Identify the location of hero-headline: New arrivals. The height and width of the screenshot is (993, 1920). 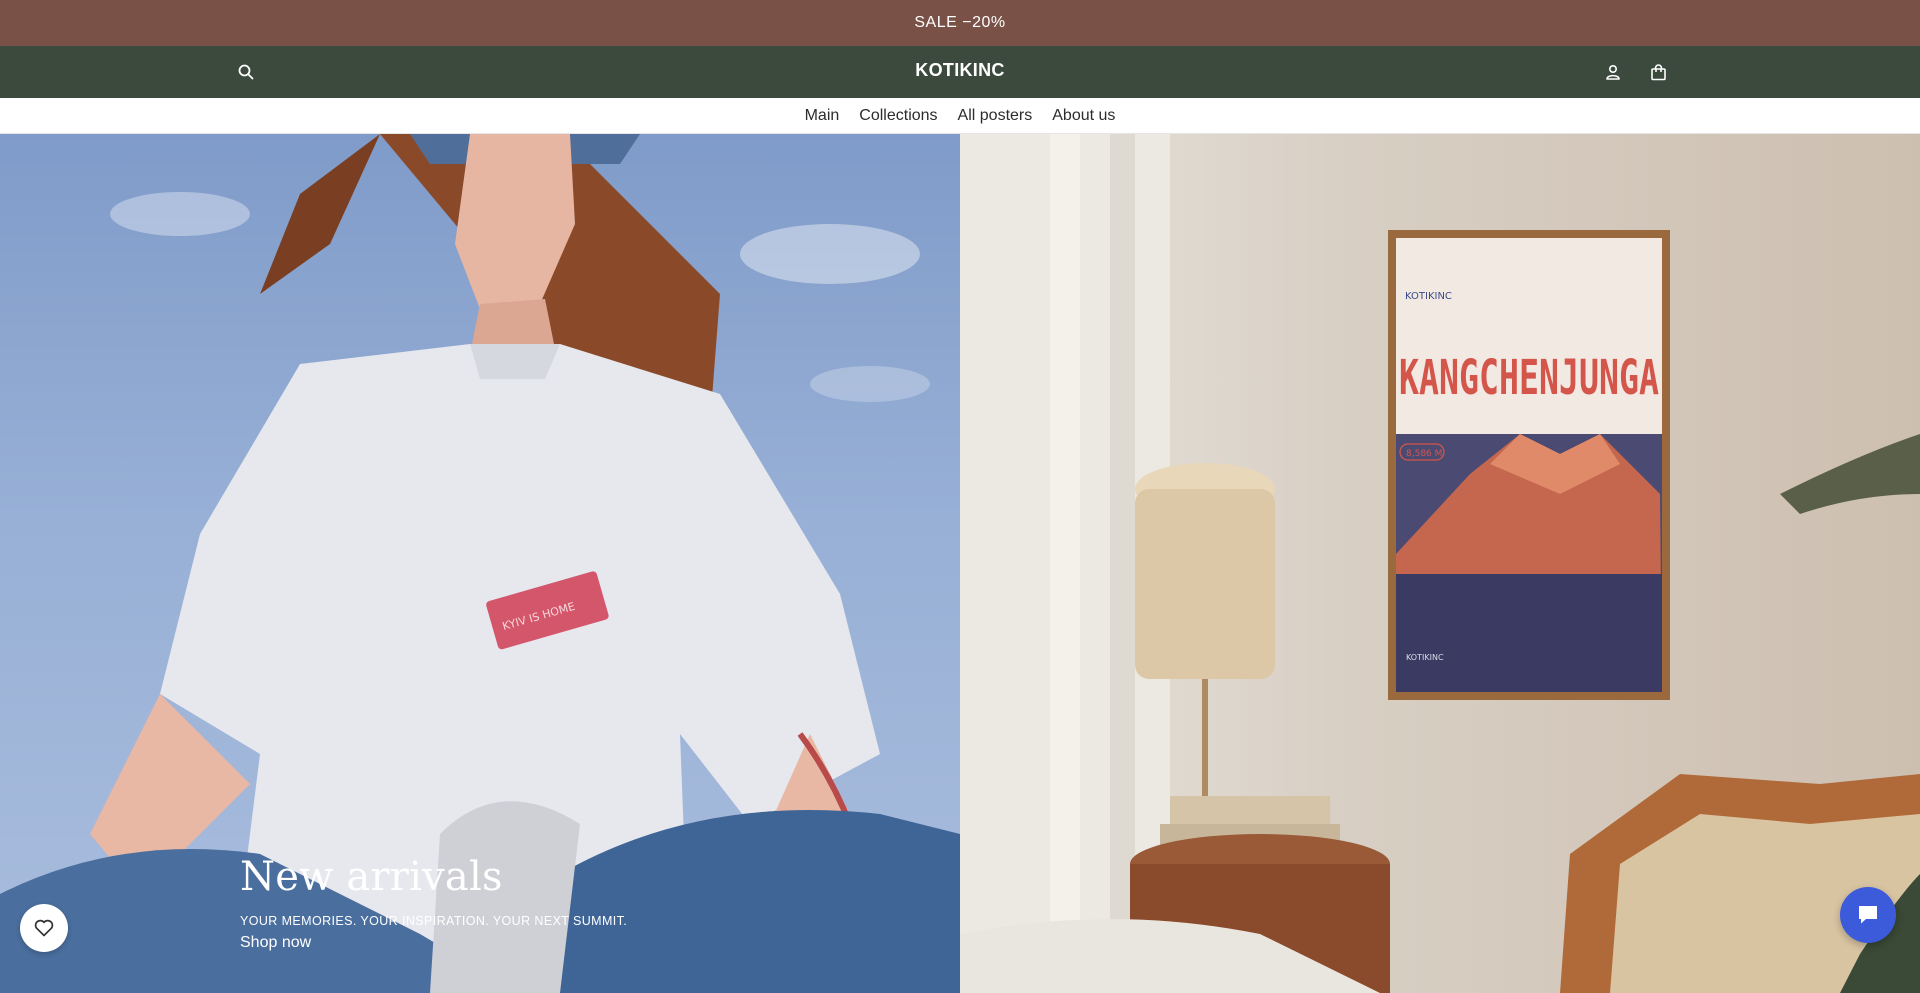
(371, 877).